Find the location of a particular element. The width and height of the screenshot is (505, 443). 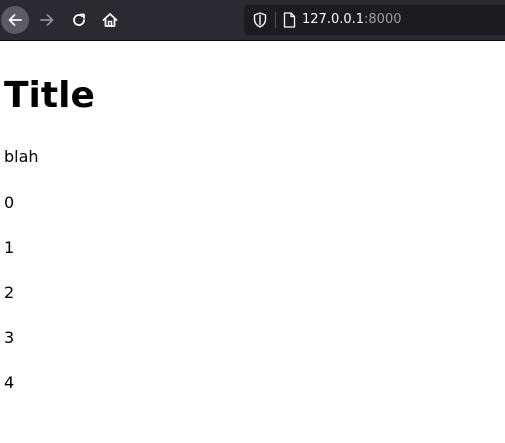

address-bar: 127.0.0.1:8000 is located at coordinates (374, 20).